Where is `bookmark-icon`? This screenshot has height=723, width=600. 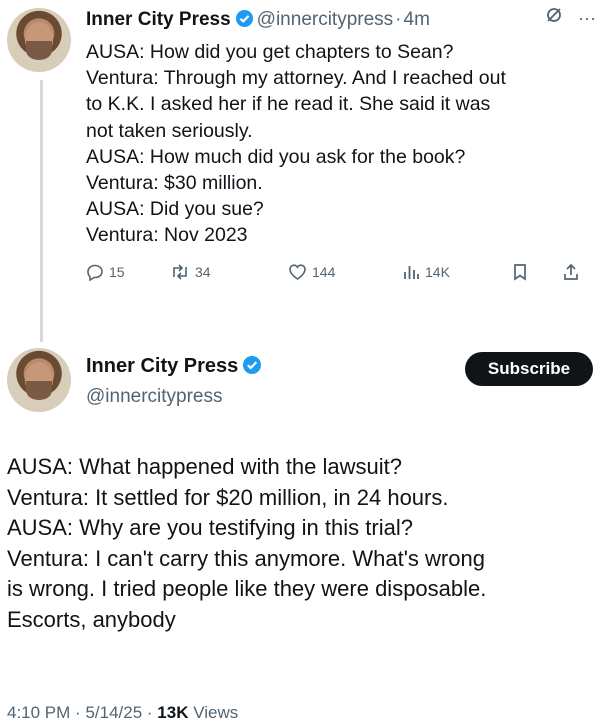 bookmark-icon is located at coordinates (520, 272).